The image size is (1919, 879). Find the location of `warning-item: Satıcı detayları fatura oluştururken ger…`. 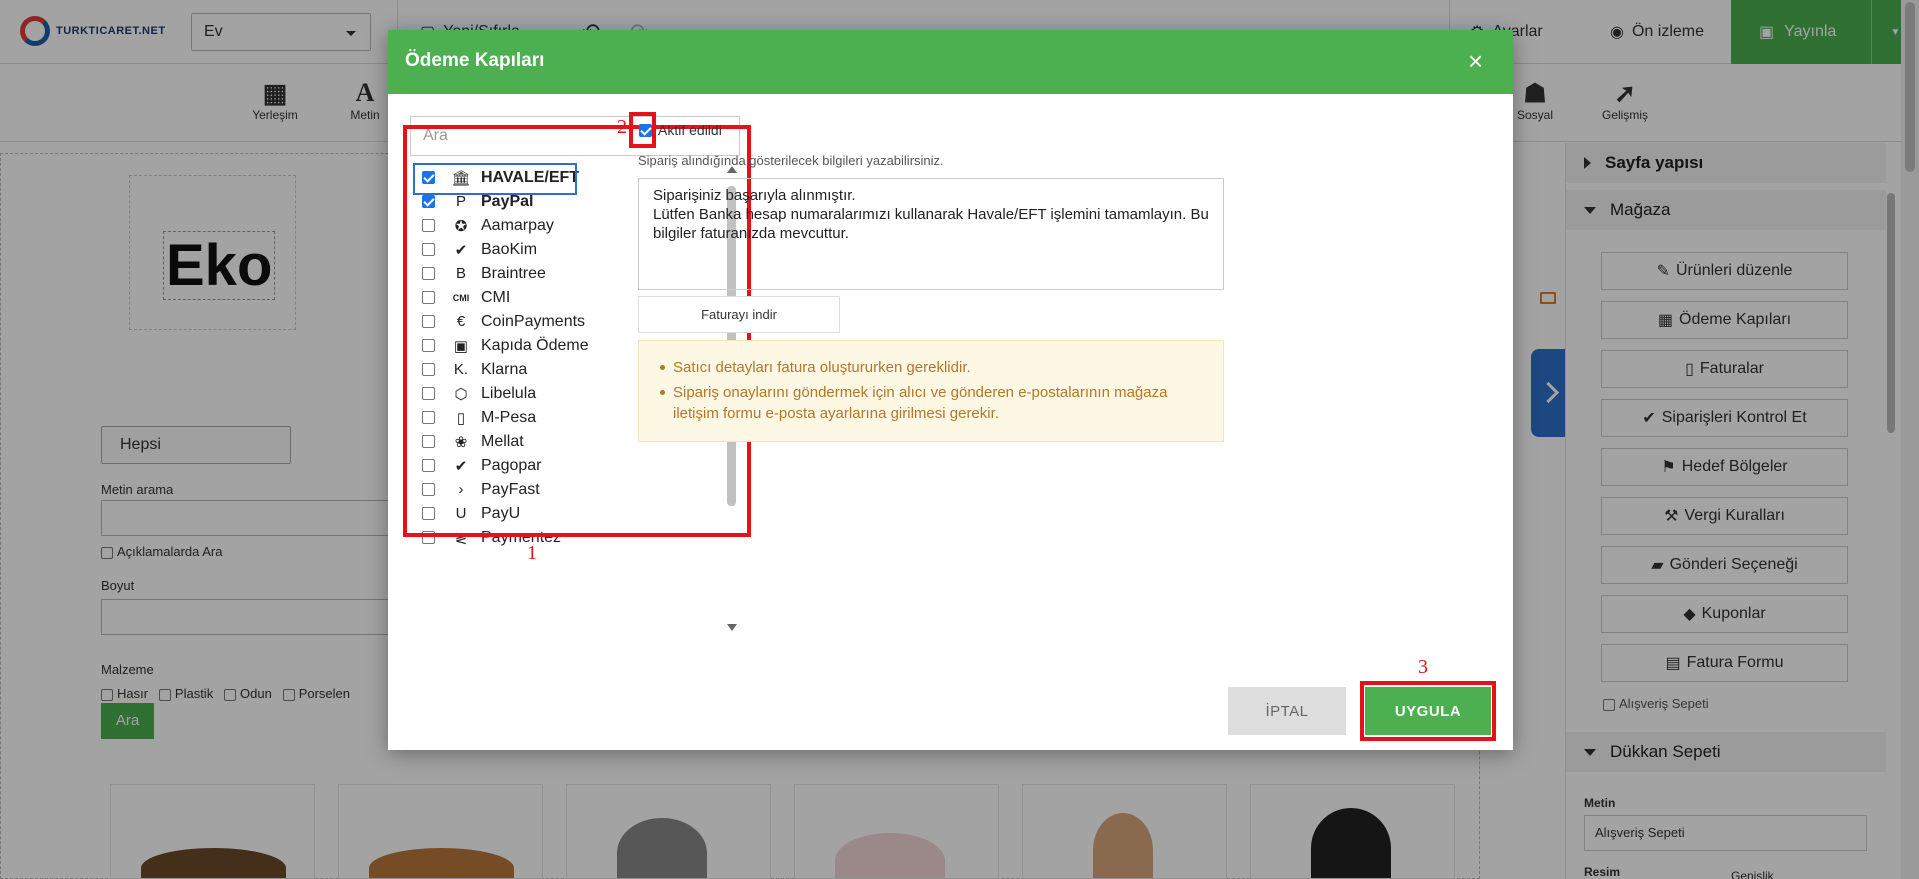

warning-item: Satıcı detayları fatura oluştururken ger… is located at coordinates (931, 367).